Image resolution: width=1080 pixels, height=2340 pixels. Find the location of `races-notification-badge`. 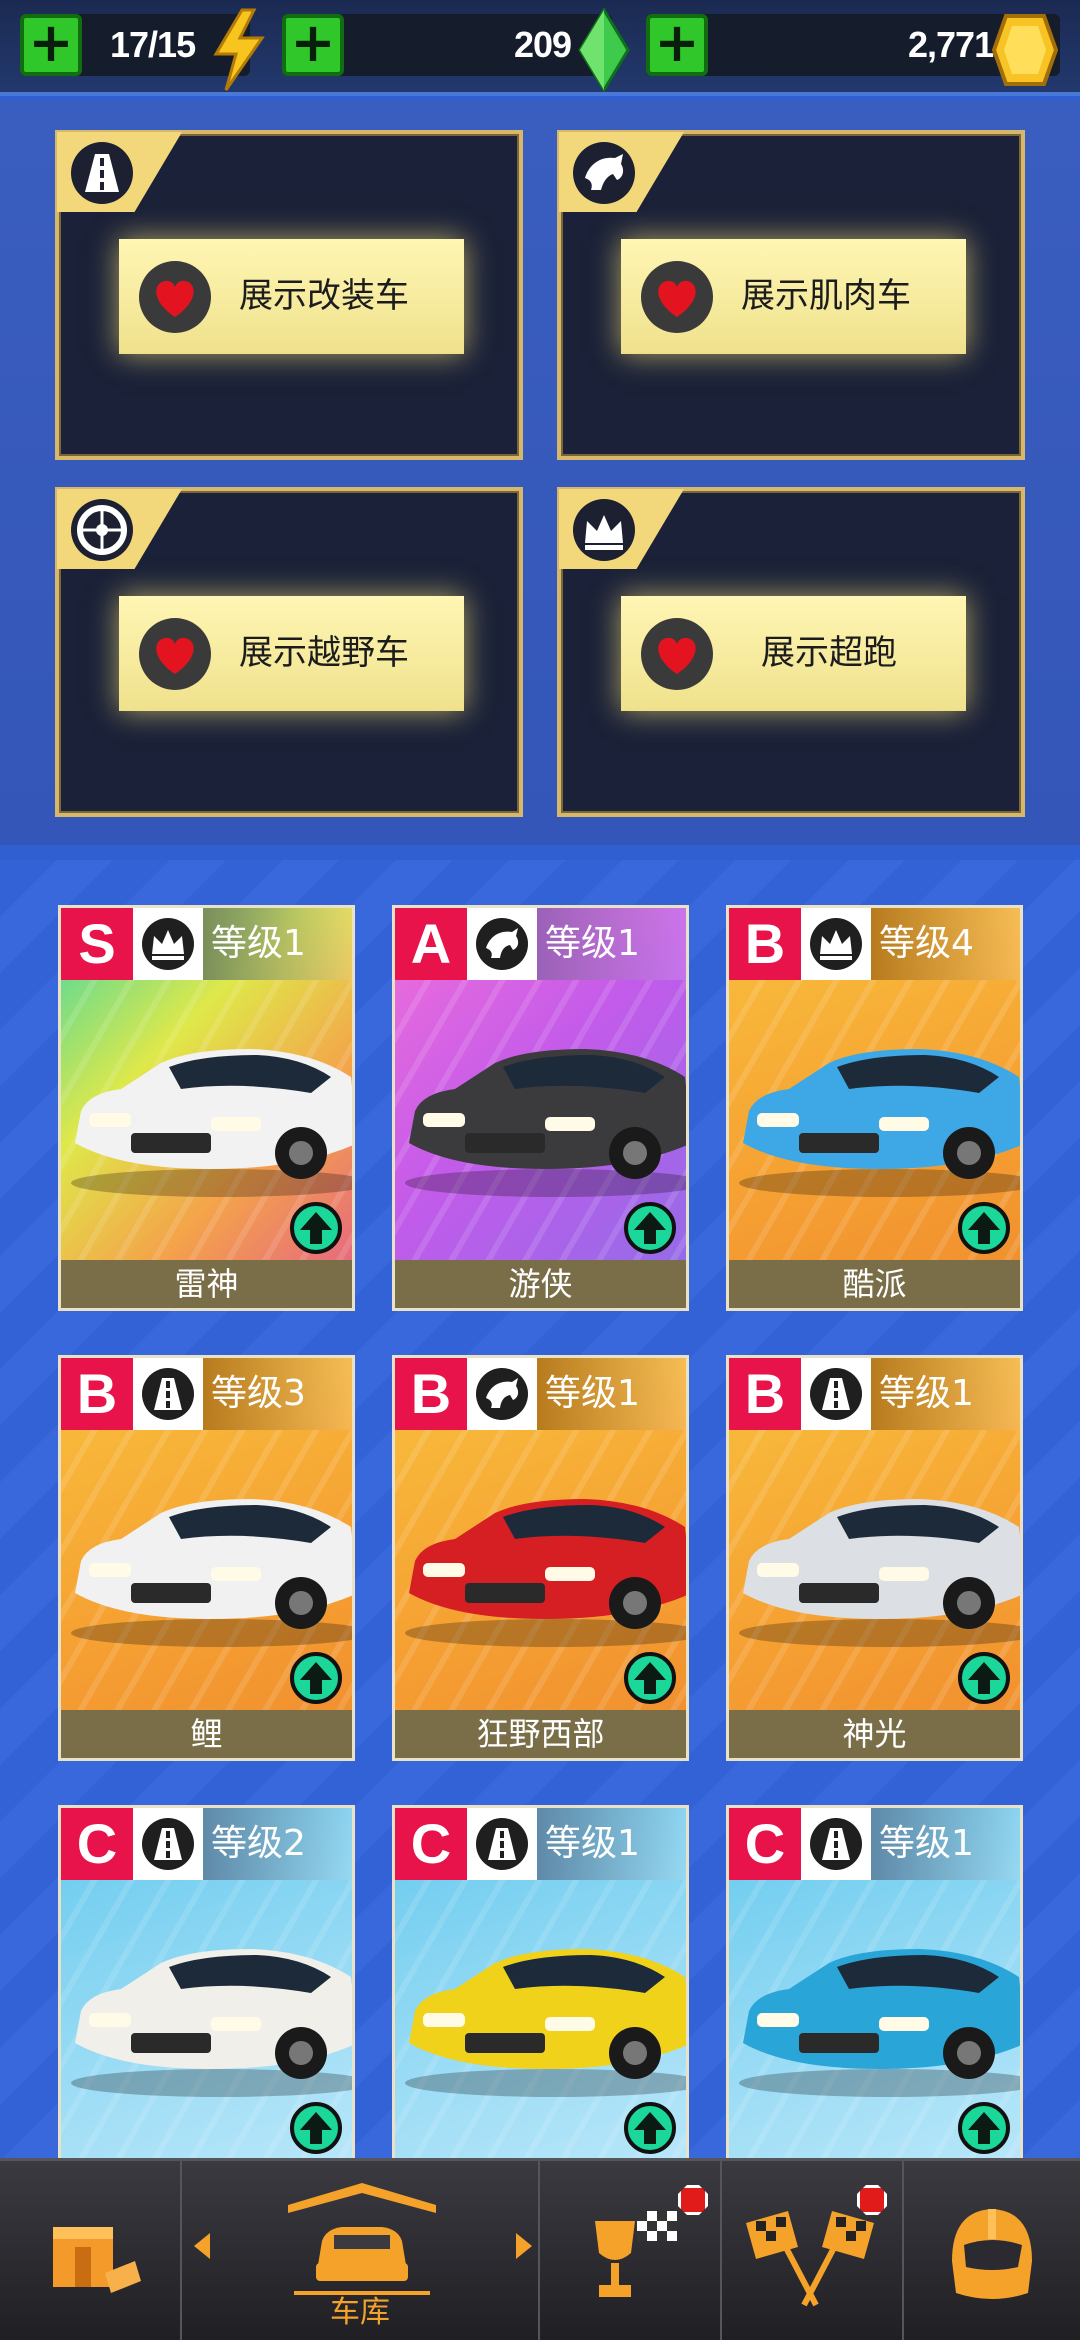

races-notification-badge is located at coordinates (872, 2200).